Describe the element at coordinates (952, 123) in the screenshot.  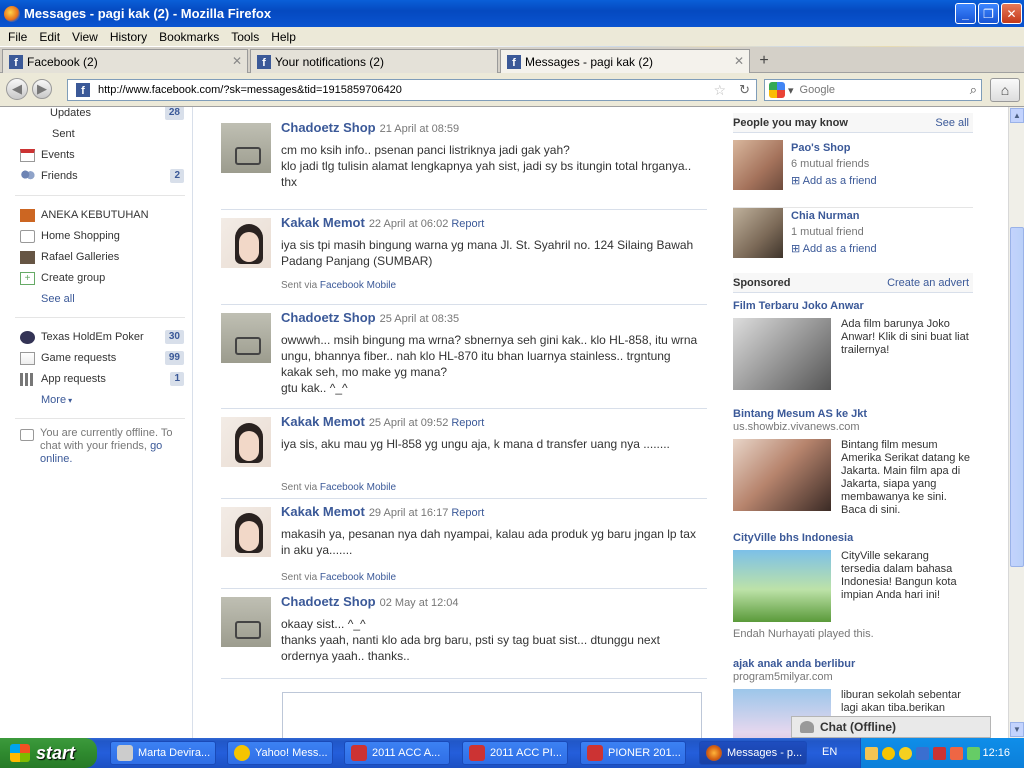
I see `see-all-link: See all` at that location.